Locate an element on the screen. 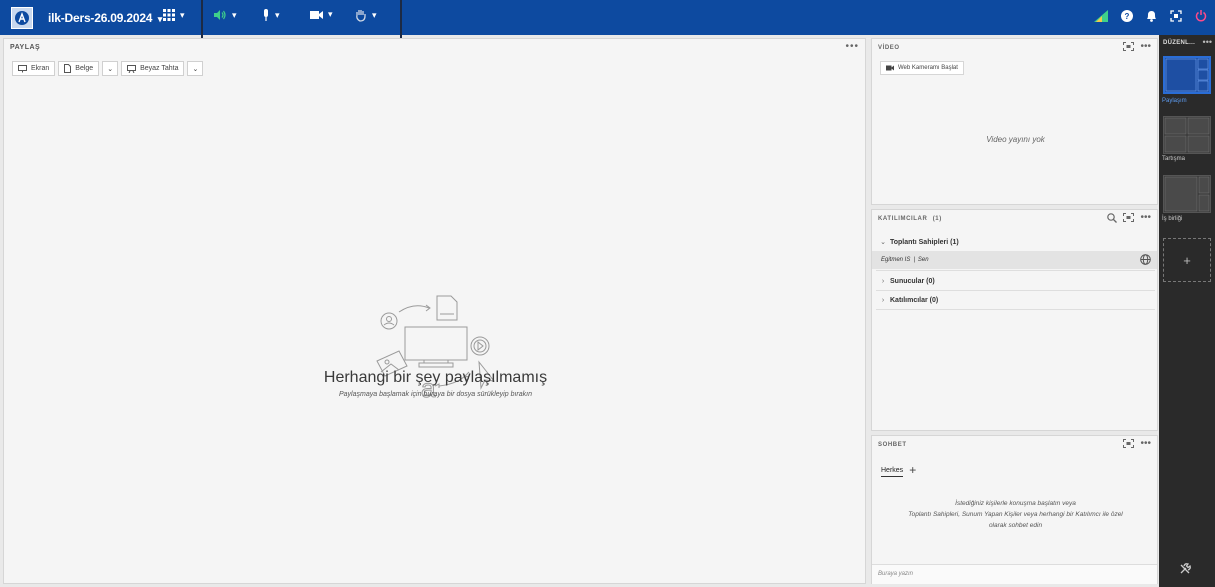 The width and height of the screenshot is (1215, 587). layout-thumb-collaboration is located at coordinates (1187, 194).